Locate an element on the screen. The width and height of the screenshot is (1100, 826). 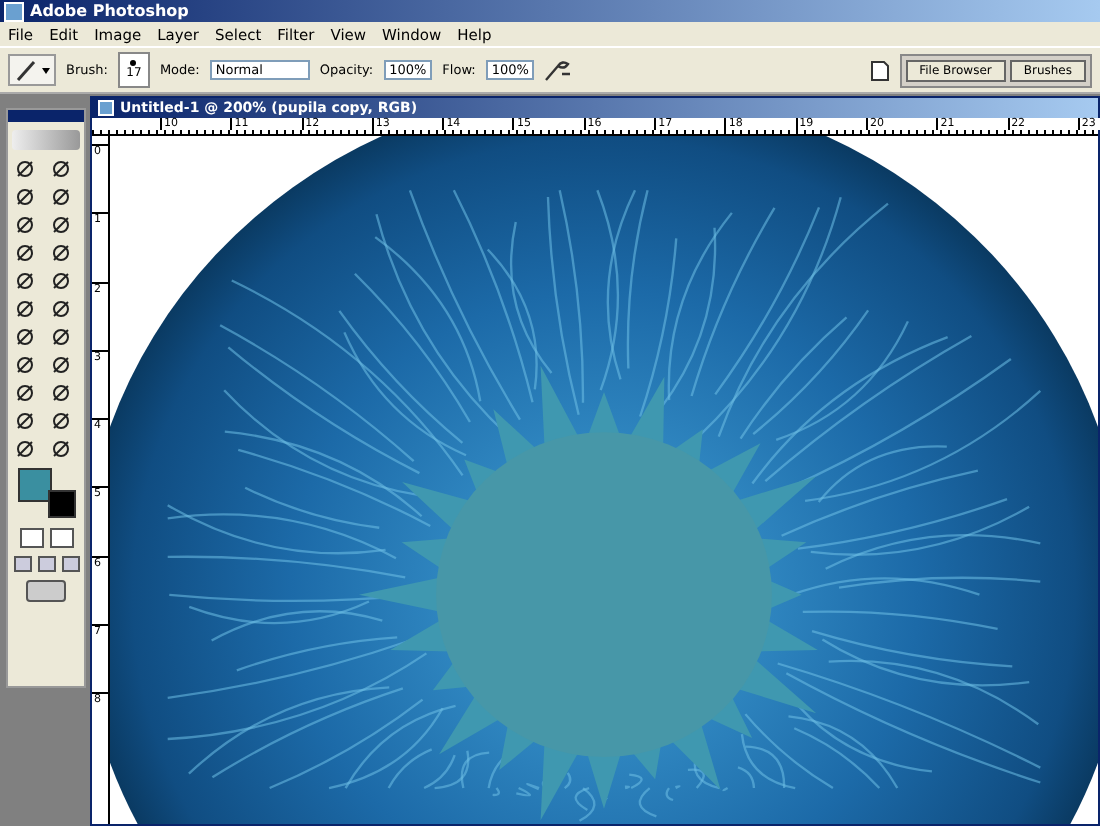
brush-icon is located at coordinates (26, 70).